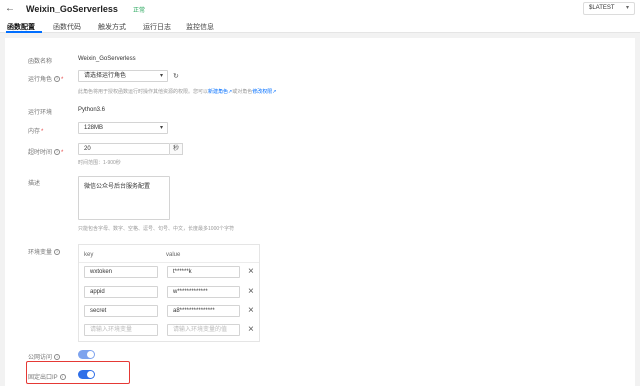 Image resolution: width=640 pixels, height=386 pixels. Describe the element at coordinates (203, 330) in the screenshot. I see `env-value-input-empty: 请输入环境变量的值` at that location.